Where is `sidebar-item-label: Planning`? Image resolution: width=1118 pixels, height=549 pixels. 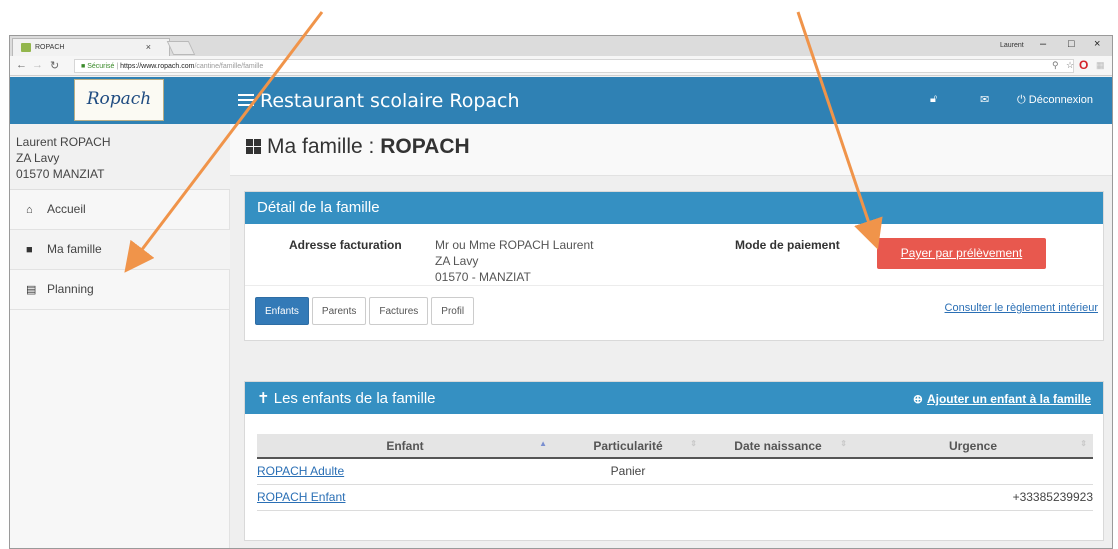 sidebar-item-label: Planning is located at coordinates (70, 289).